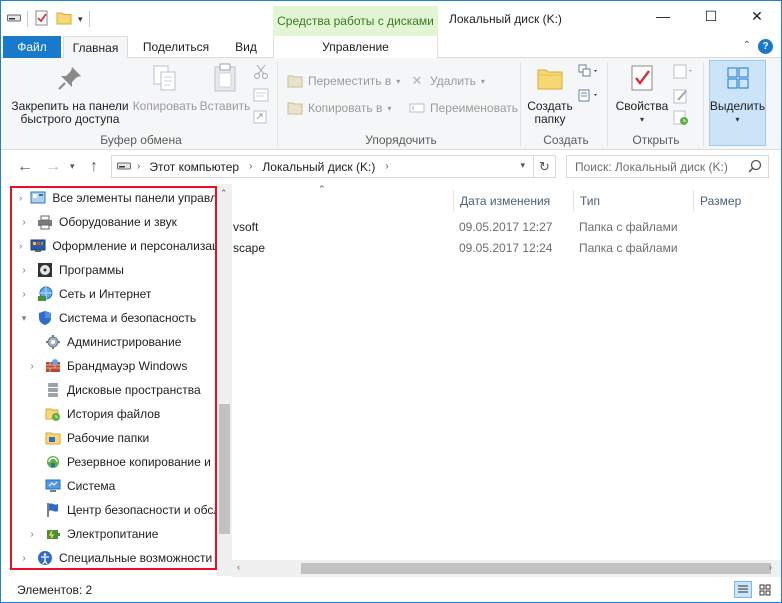 The width and height of the screenshot is (782, 603). Describe the element at coordinates (550, 94) in the screenshot. I see `new-folder-button: Создать папку` at that location.